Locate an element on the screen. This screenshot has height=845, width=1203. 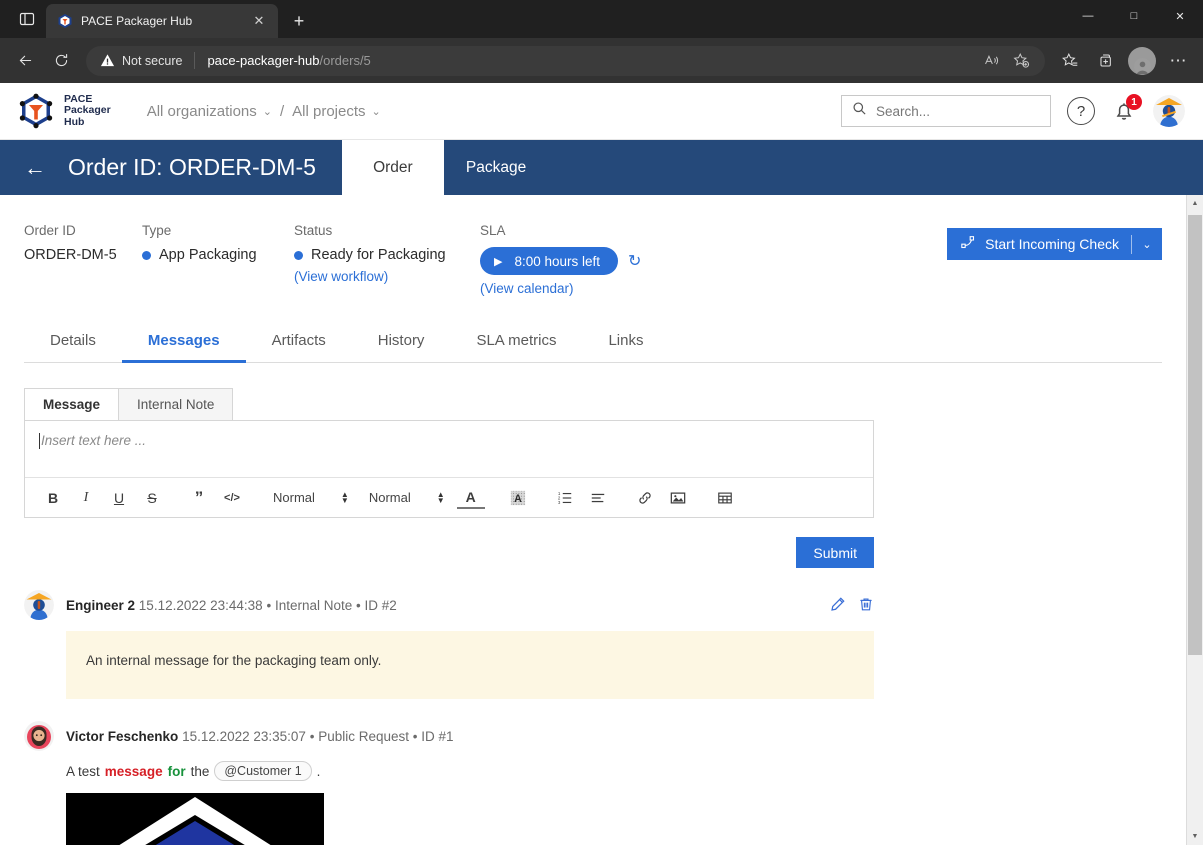
message-id: ID #2 is located at coordinates (380, 605).